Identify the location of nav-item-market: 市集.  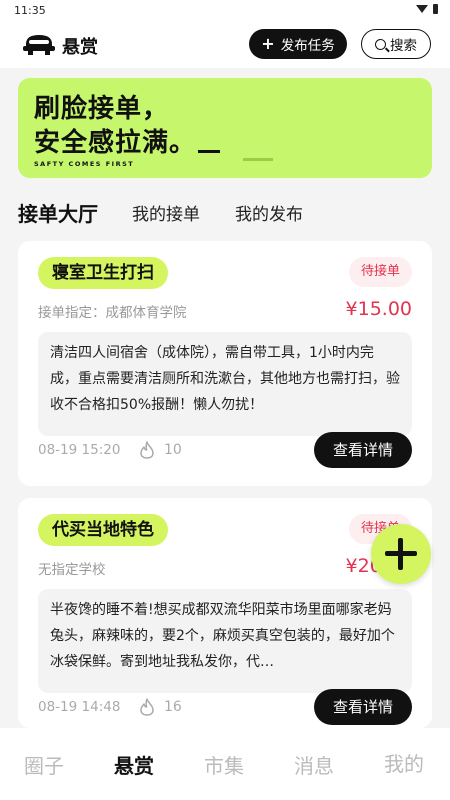
(224, 764).